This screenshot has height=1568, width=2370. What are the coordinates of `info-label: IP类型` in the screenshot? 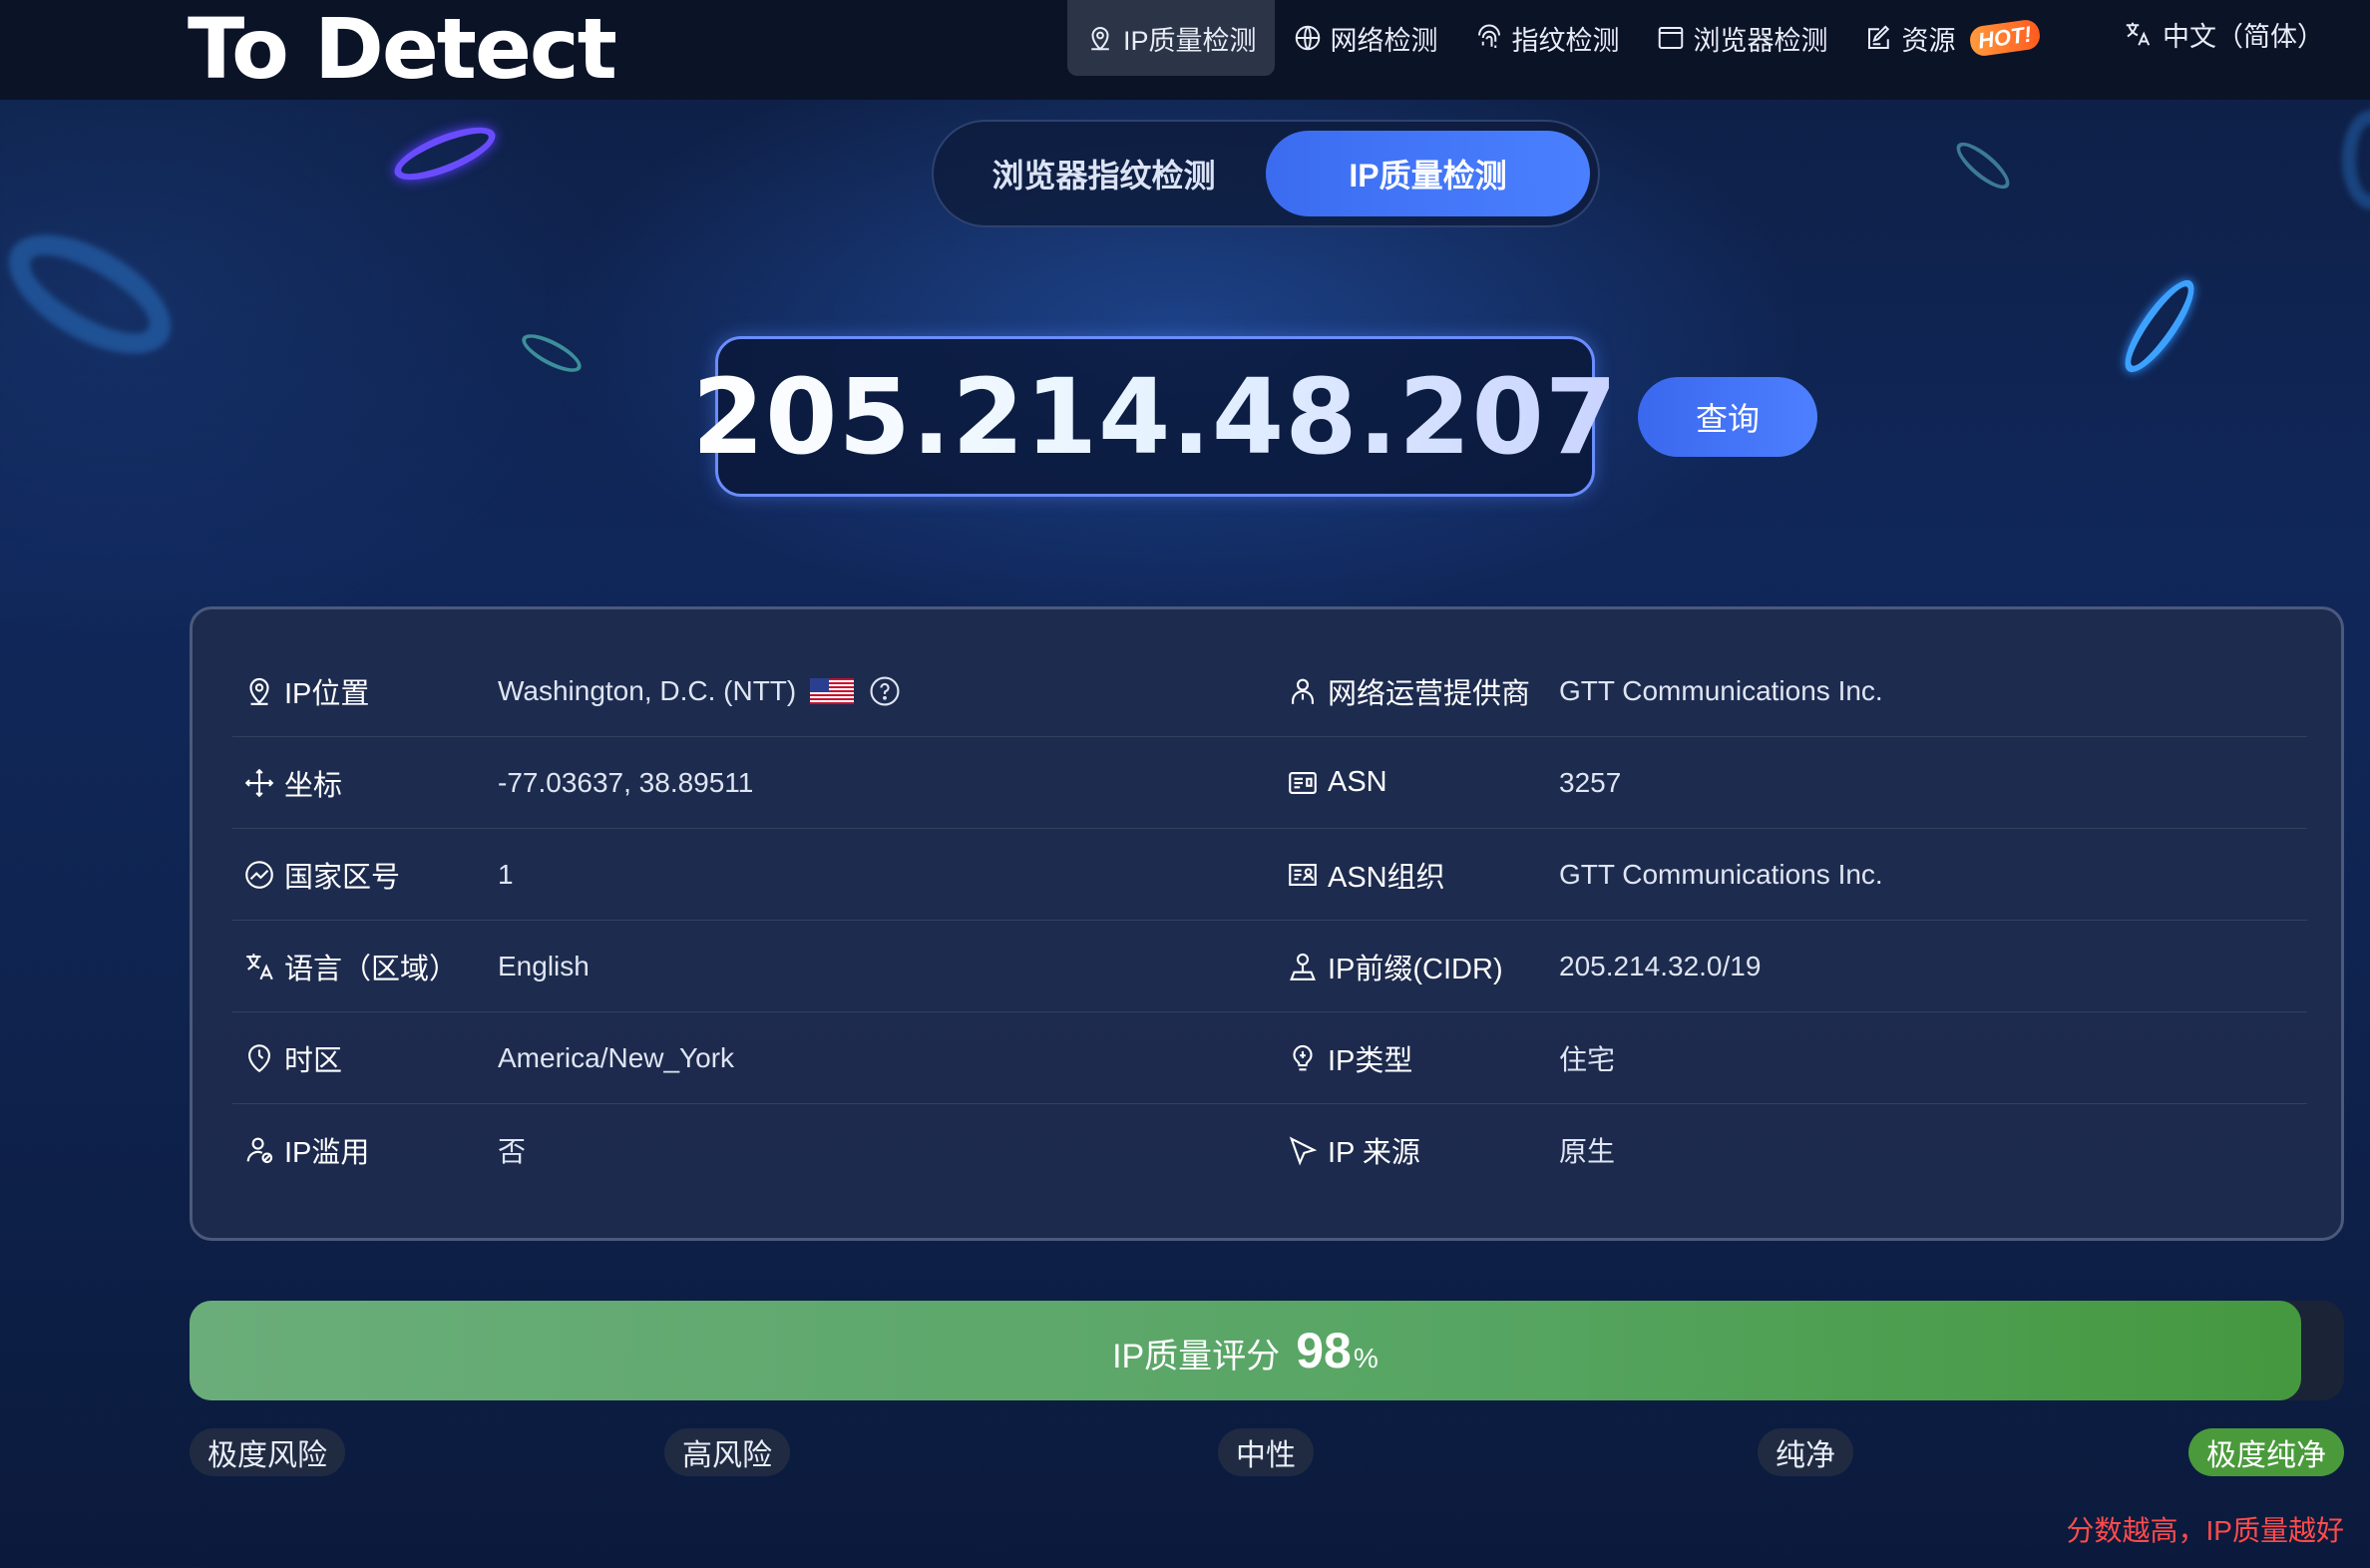 It's located at (1370, 1061).